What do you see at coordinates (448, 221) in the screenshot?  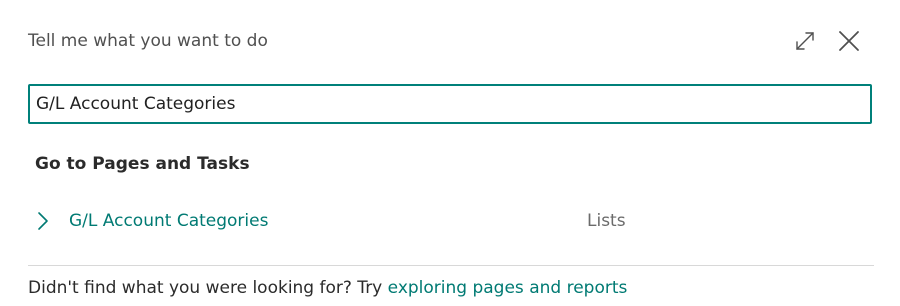 I see `result-item-gl-account-categories: G/L Account Categories Lists` at bounding box center [448, 221].